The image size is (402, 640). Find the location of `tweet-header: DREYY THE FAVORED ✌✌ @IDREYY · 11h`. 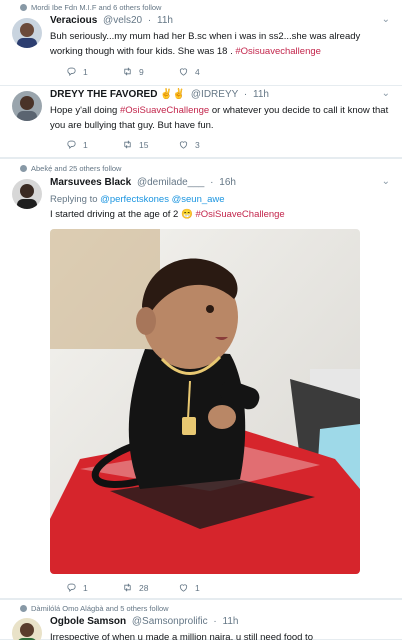

tweet-header: DREYY THE FAVORED ✌✌ @IDREYY · 11h is located at coordinates (159, 94).